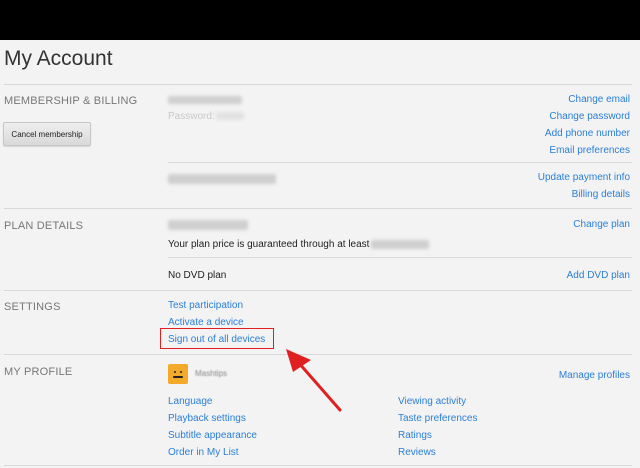 The width and height of the screenshot is (640, 468). I want to click on change-password-link: Change password, so click(589, 116).